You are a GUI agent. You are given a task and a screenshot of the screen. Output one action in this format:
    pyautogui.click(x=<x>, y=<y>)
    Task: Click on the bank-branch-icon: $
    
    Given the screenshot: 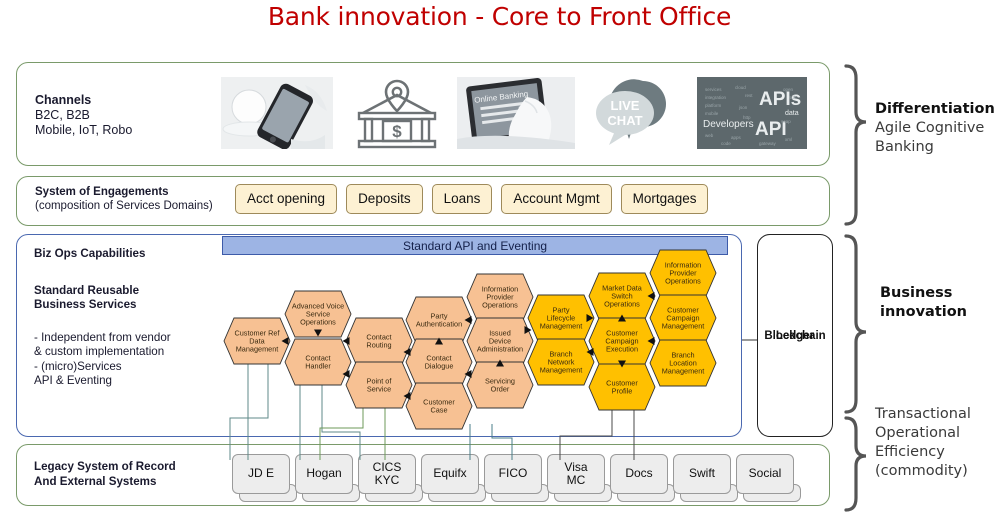 What is the action you would take?
    pyautogui.click(x=397, y=113)
    